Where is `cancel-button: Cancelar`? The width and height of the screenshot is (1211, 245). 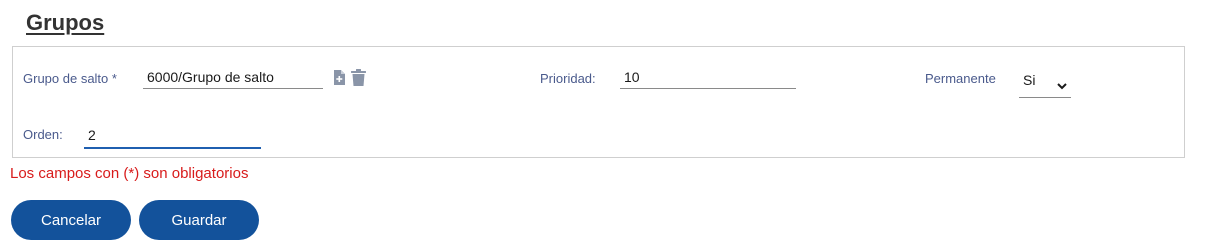
cancel-button: Cancelar is located at coordinates (71, 220).